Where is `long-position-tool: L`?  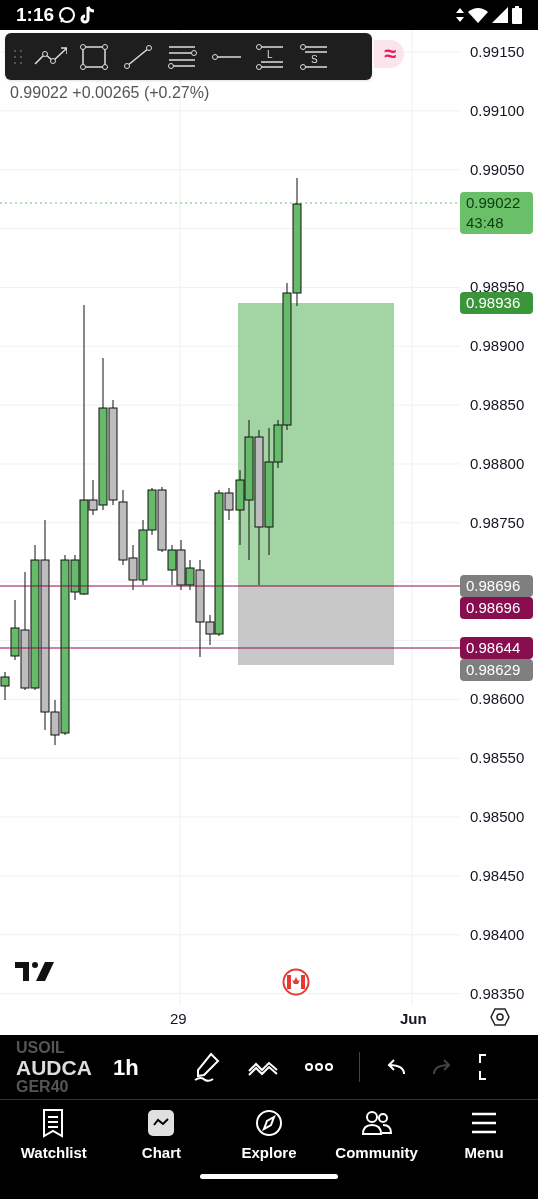 long-position-tool: L is located at coordinates (270, 56).